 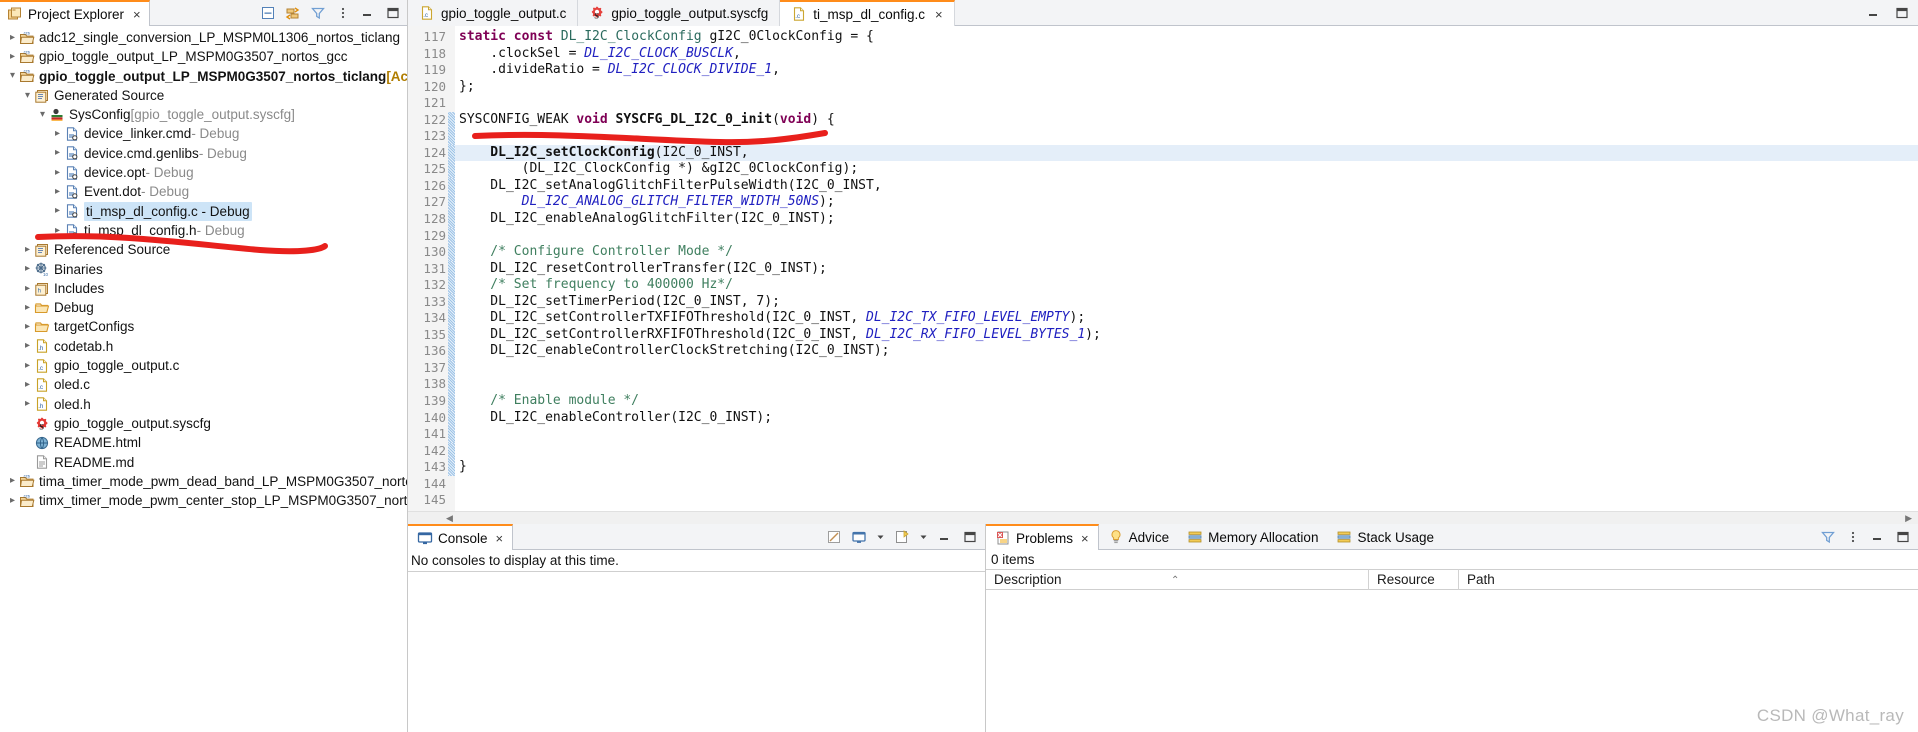 I want to click on tree-item: ▸ targetConfigs, so click(x=203, y=326).